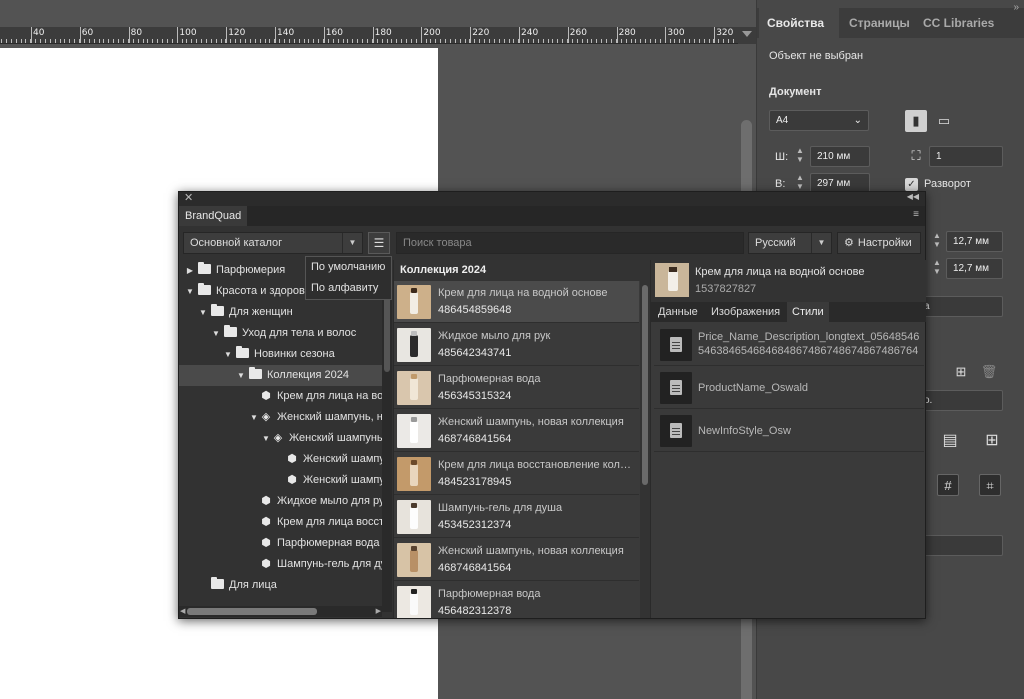 The width and height of the screenshot is (1024, 699). Describe the element at coordinates (840, 156) in the screenshot. I see `width-field: 210 мм` at that location.